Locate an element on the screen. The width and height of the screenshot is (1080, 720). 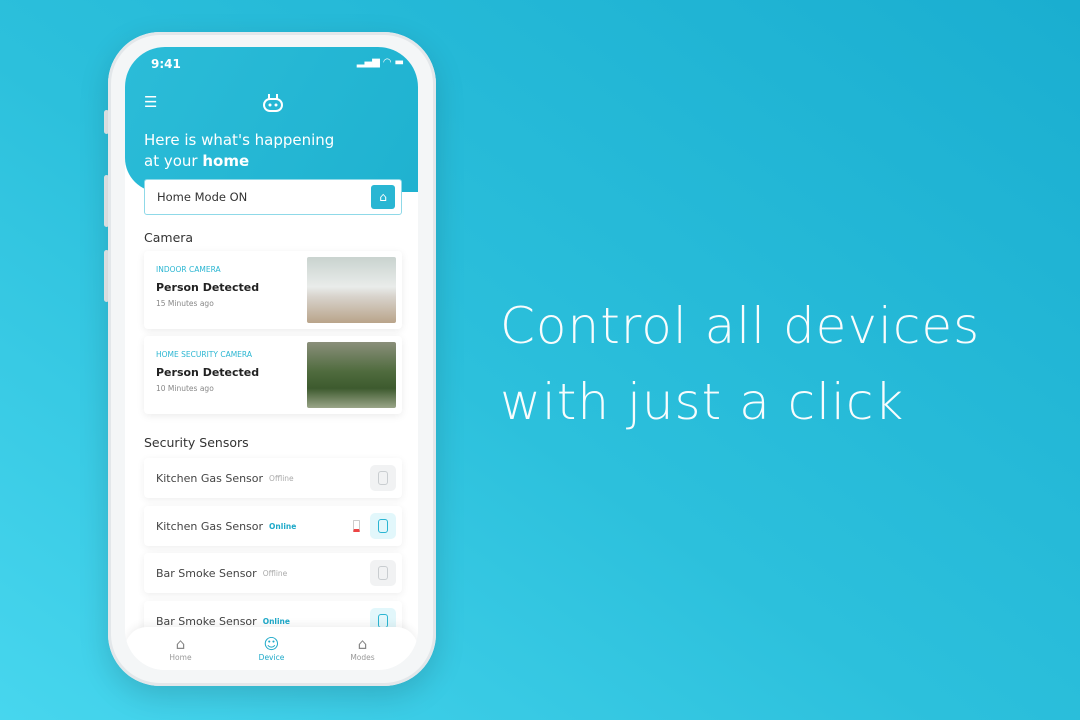
signal-icon: ▂▄▆ is located at coordinates (368, 62).